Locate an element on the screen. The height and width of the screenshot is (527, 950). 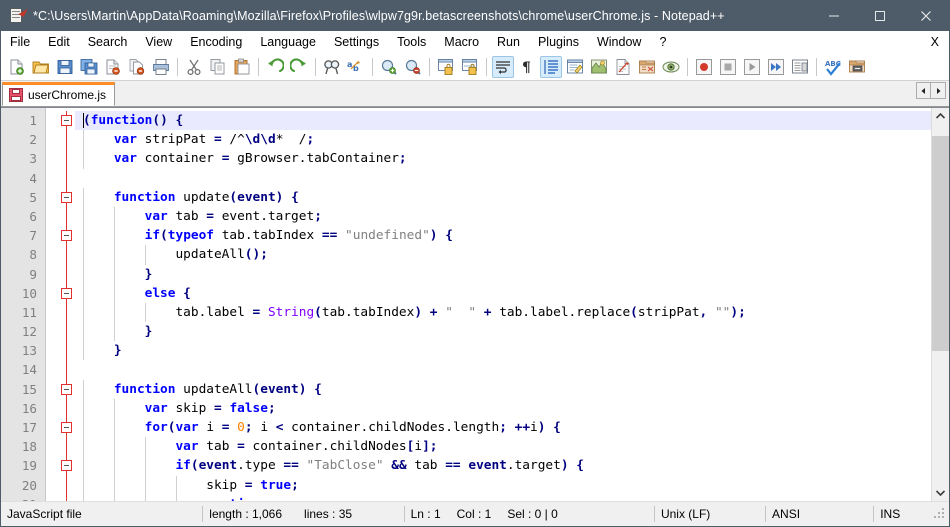
undo-icon is located at coordinates (275, 67).